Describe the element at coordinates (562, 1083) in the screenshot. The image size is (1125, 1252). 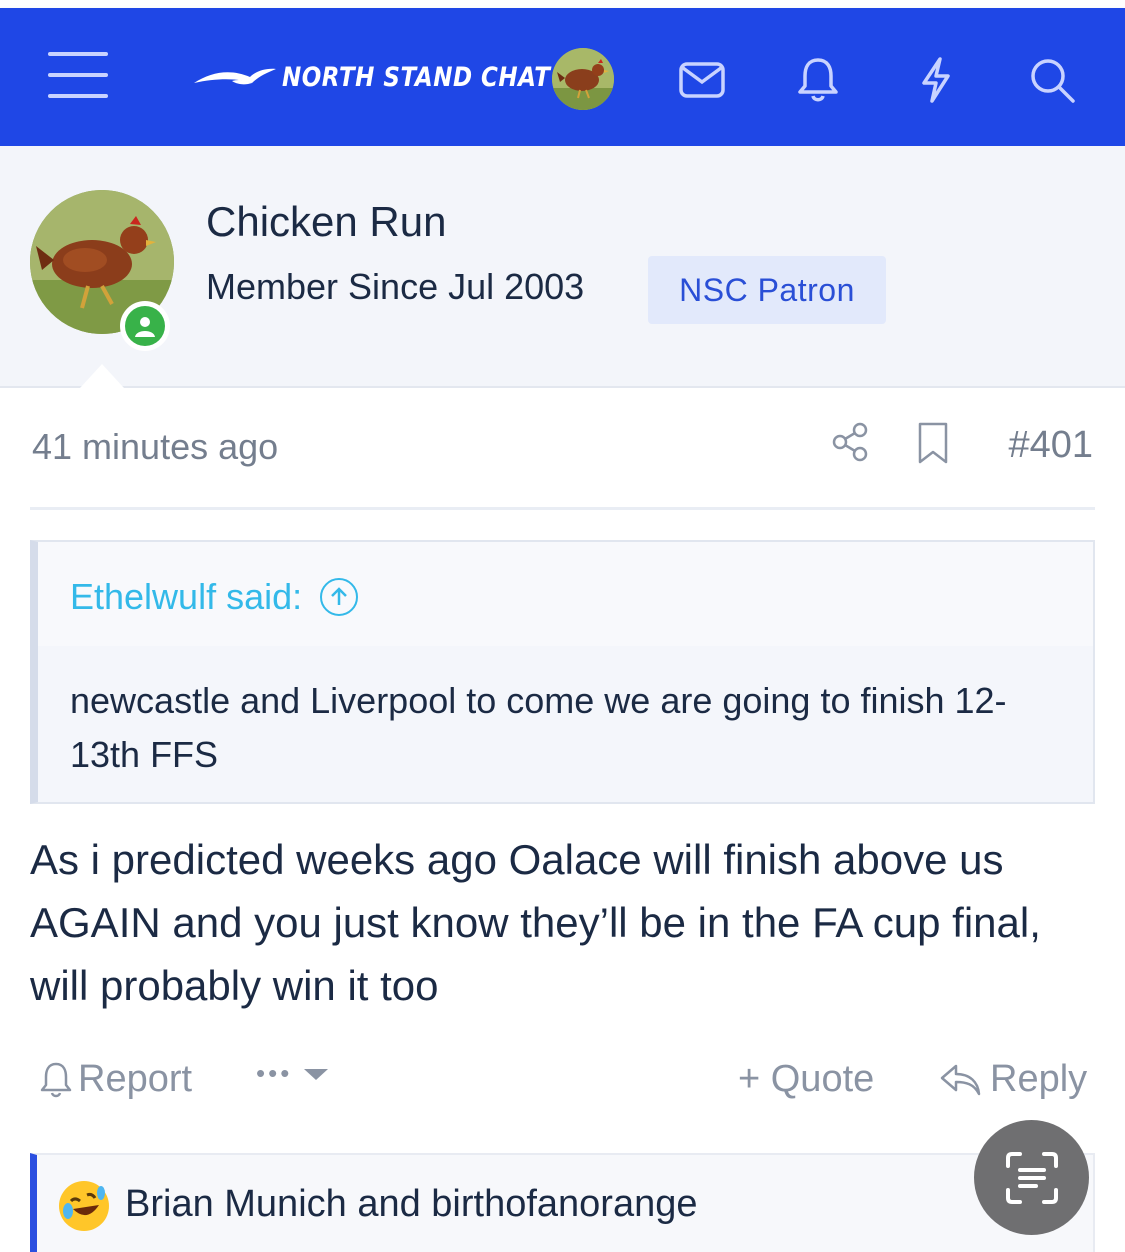
I see `post-actions: Report ••• + Quote Reply` at that location.